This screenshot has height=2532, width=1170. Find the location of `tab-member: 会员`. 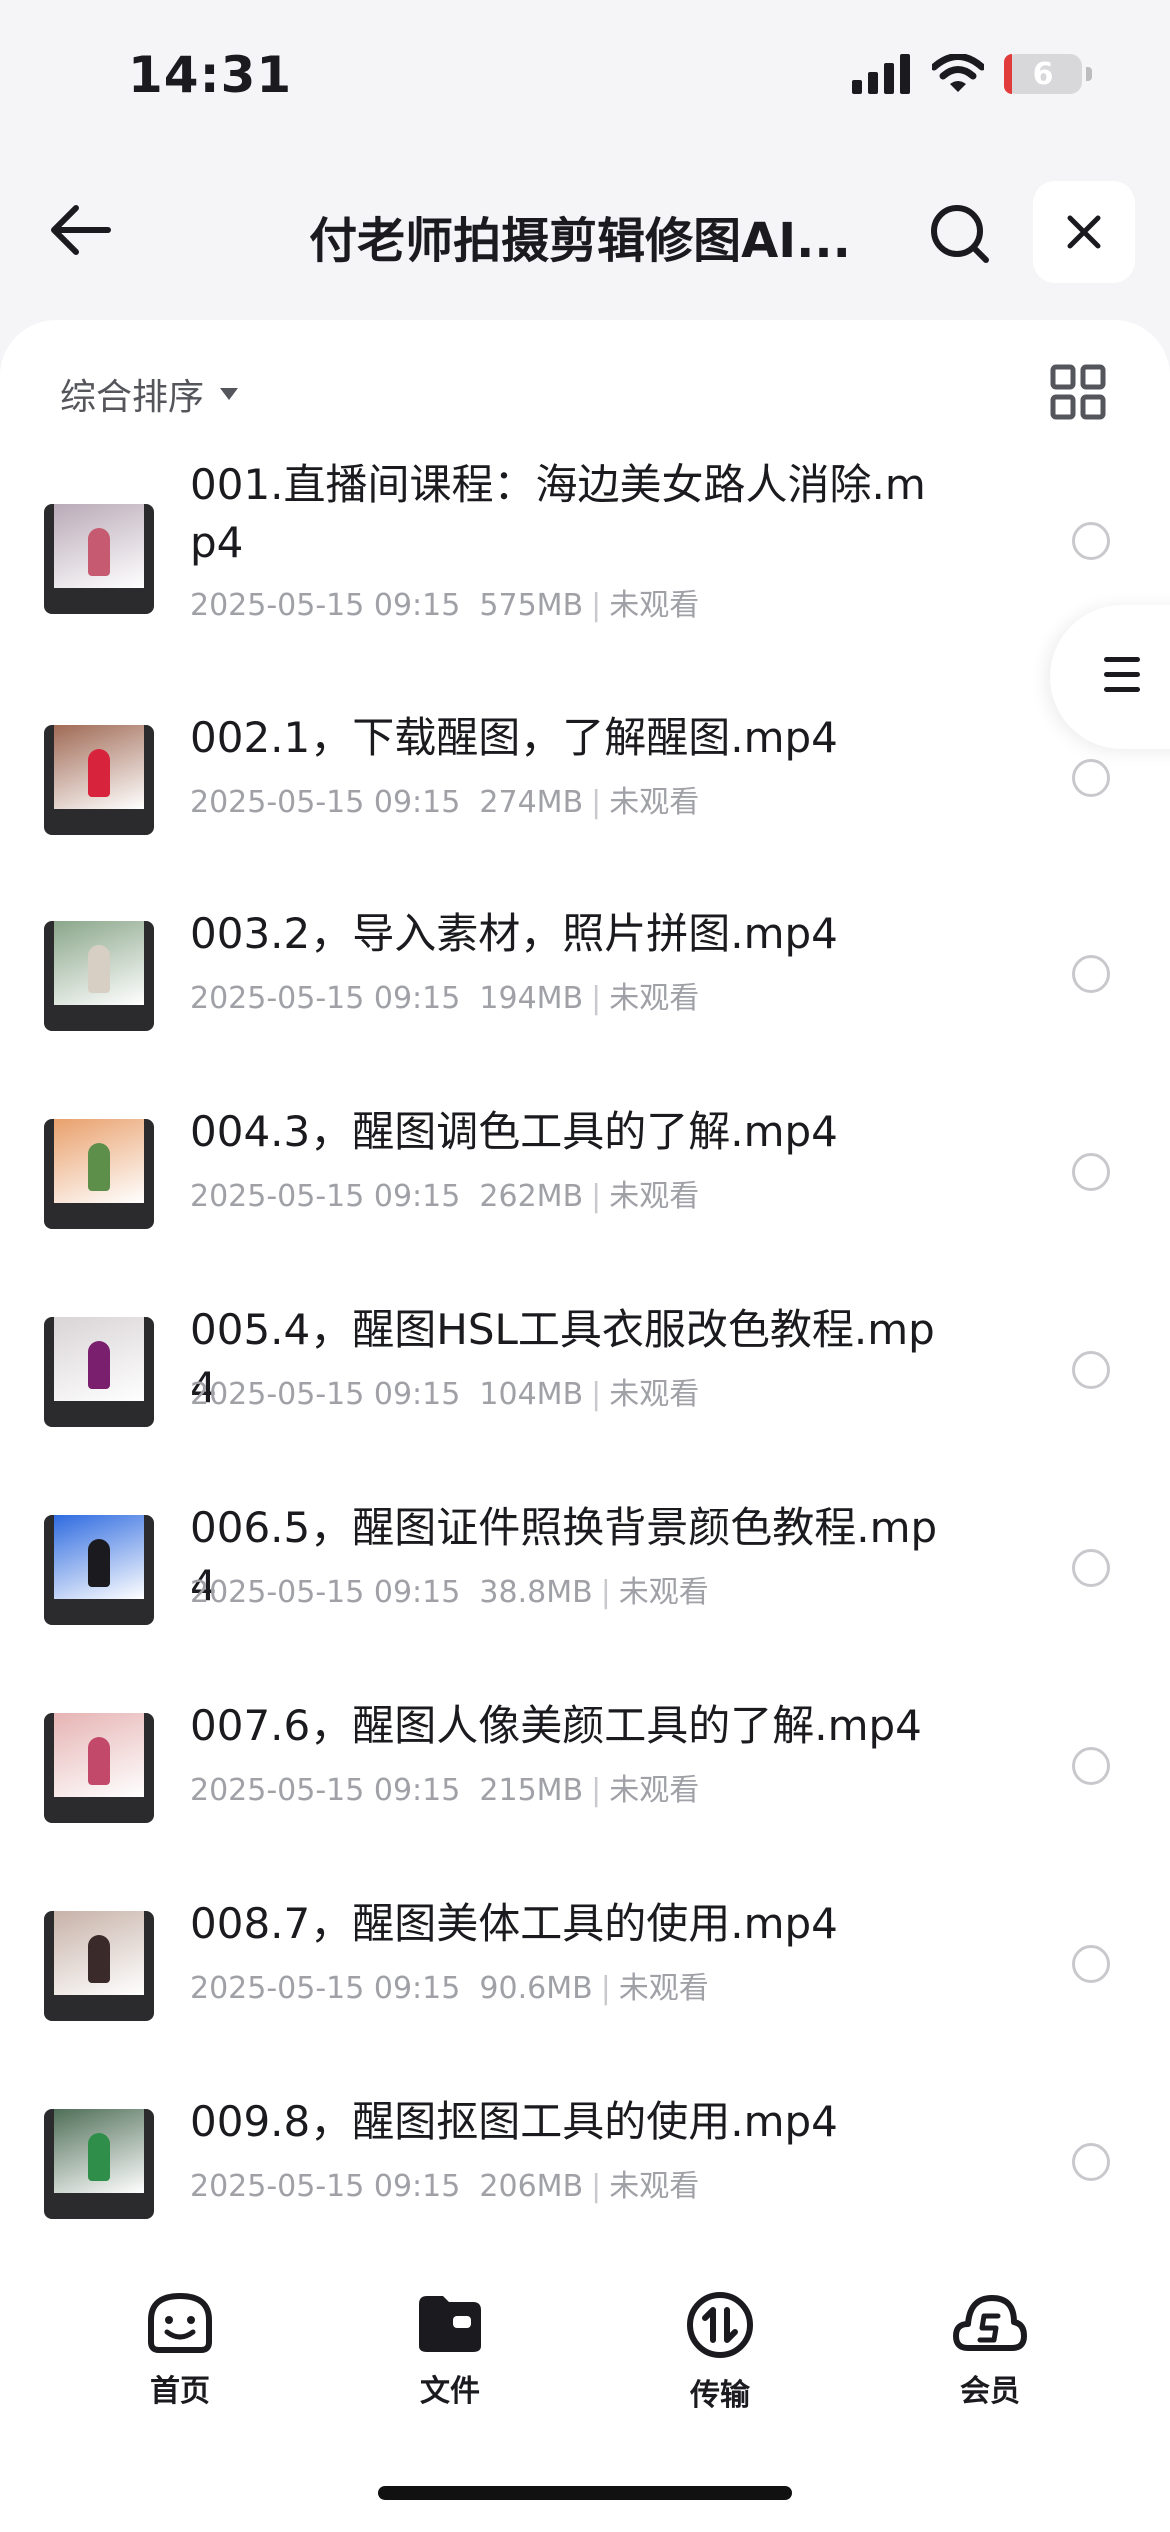

tab-member: 会员 is located at coordinates (990, 2360).